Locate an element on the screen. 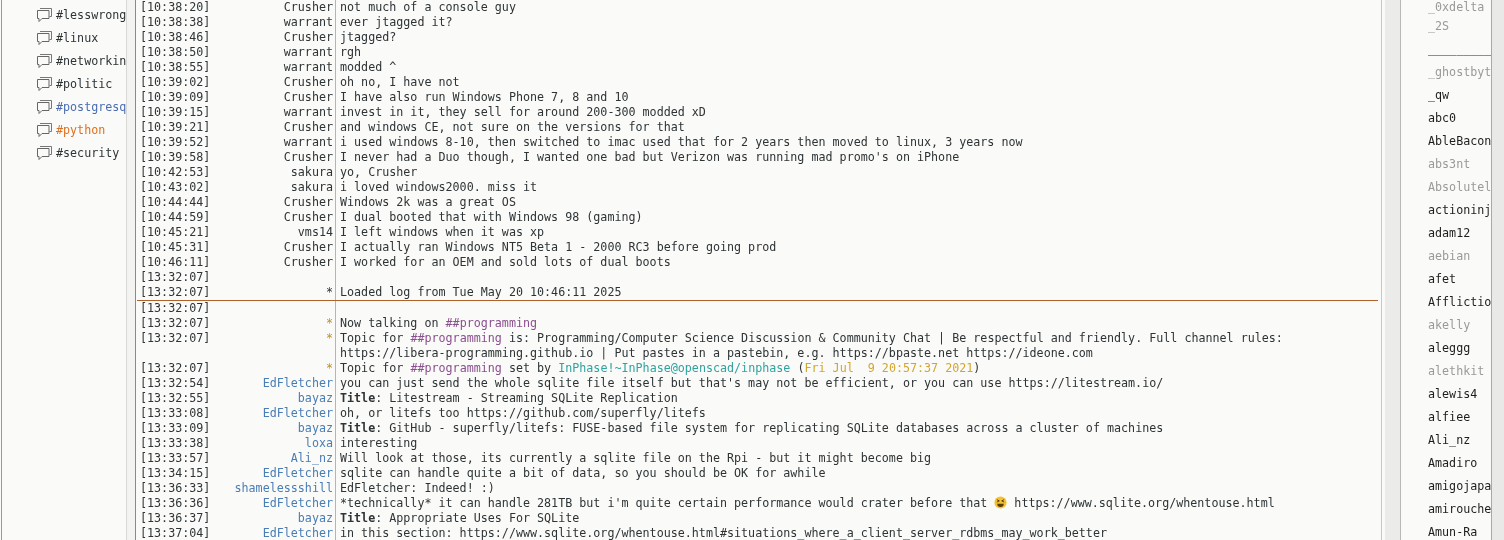 Image resolution: width=1504 pixels, height=540 pixels. message-text: Title: Appropriate Uses For SQLite is located at coordinates (858, 518).